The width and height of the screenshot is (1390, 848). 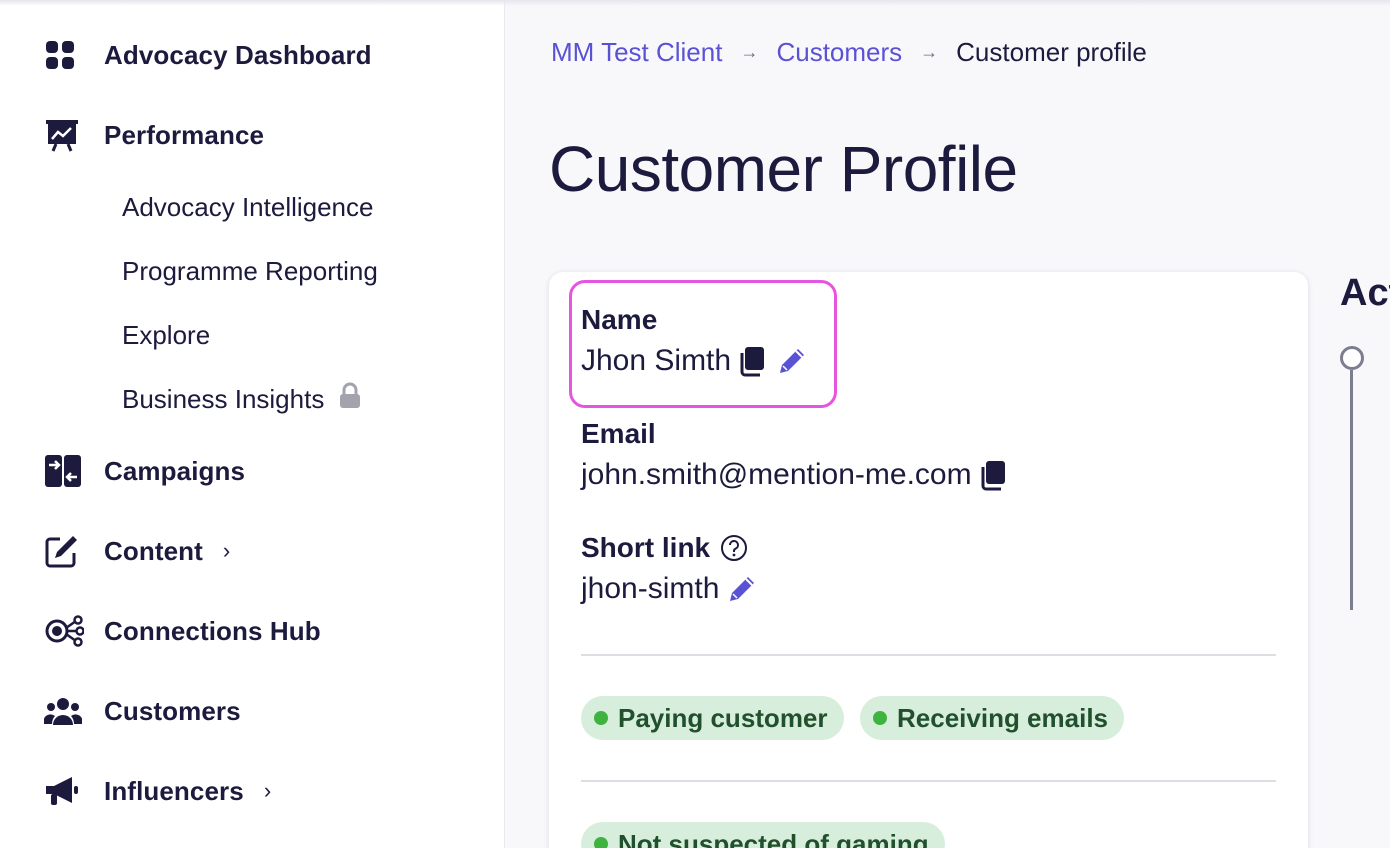 What do you see at coordinates (1051, 51) in the screenshot?
I see `breadcrumb-current: Customer profile` at bounding box center [1051, 51].